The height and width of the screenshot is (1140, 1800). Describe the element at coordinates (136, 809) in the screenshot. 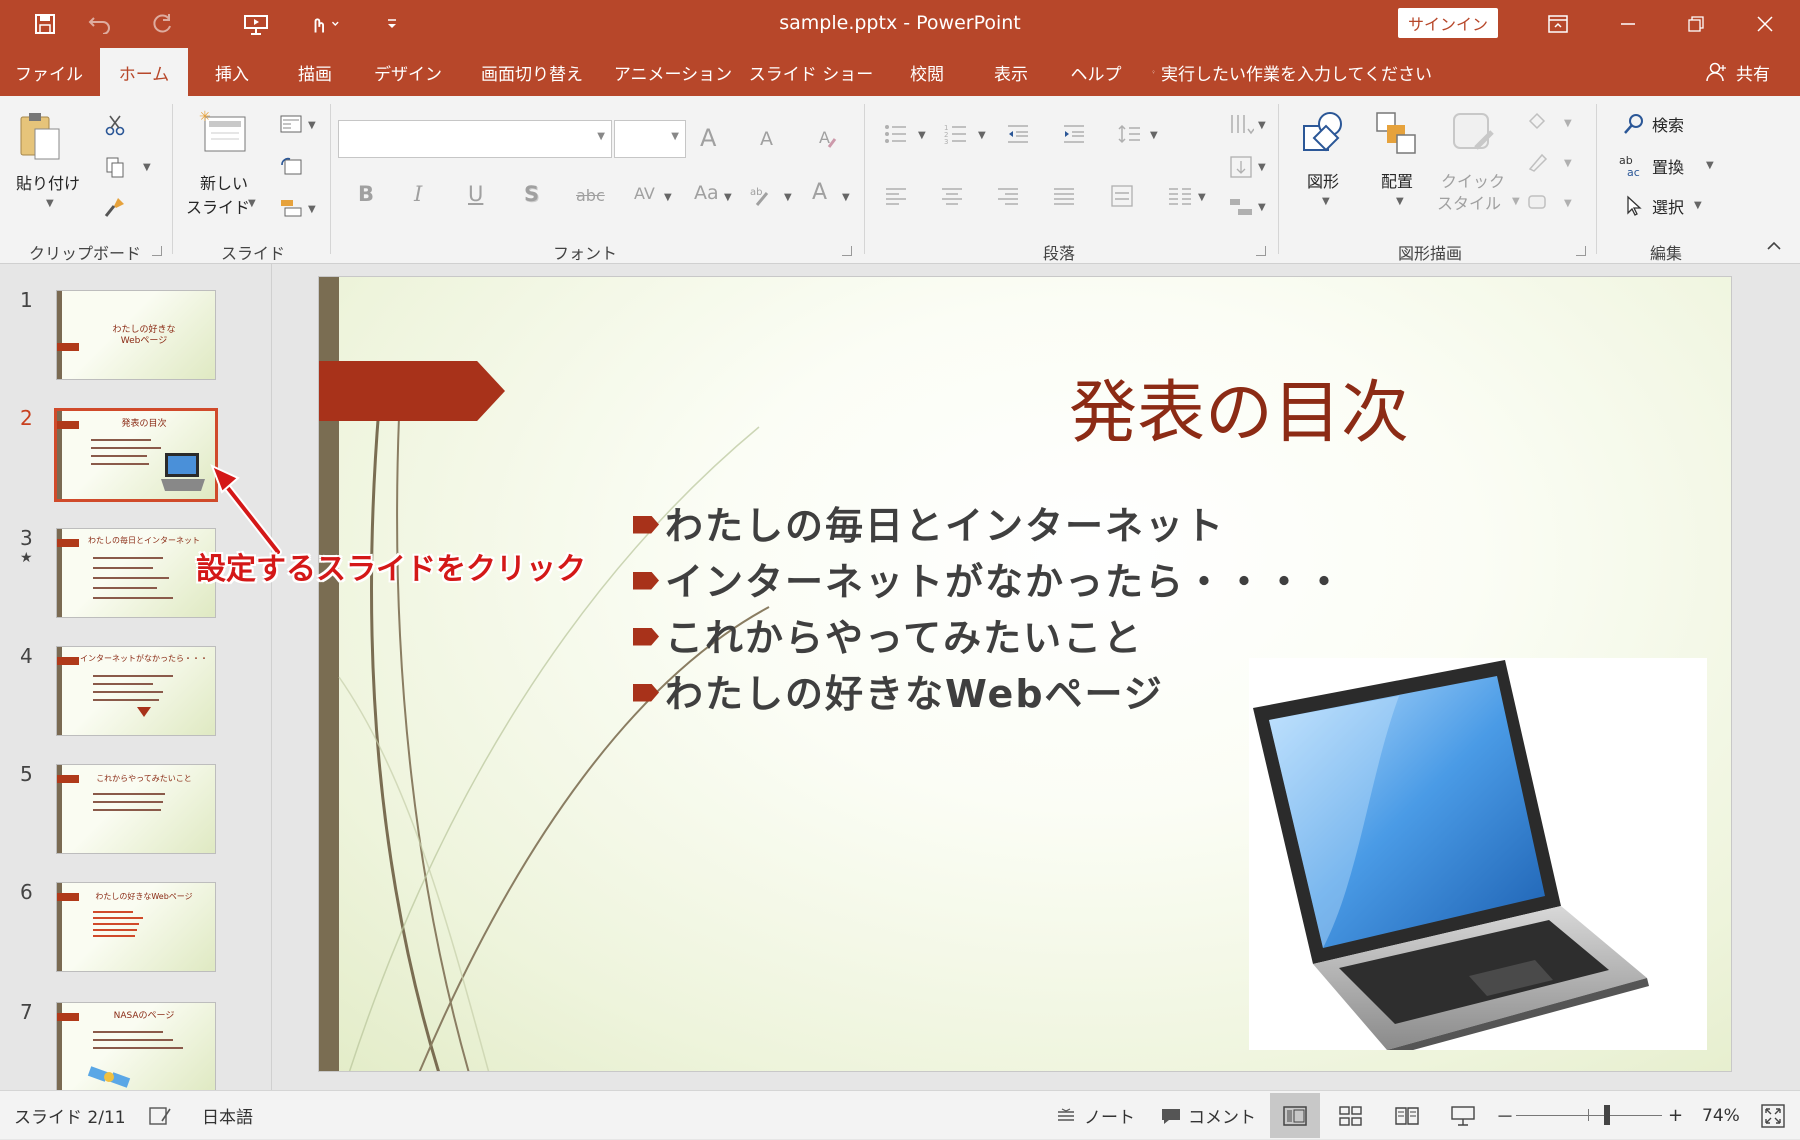

I see `slide-thumbnail-5: これからやってみたいこと` at that location.